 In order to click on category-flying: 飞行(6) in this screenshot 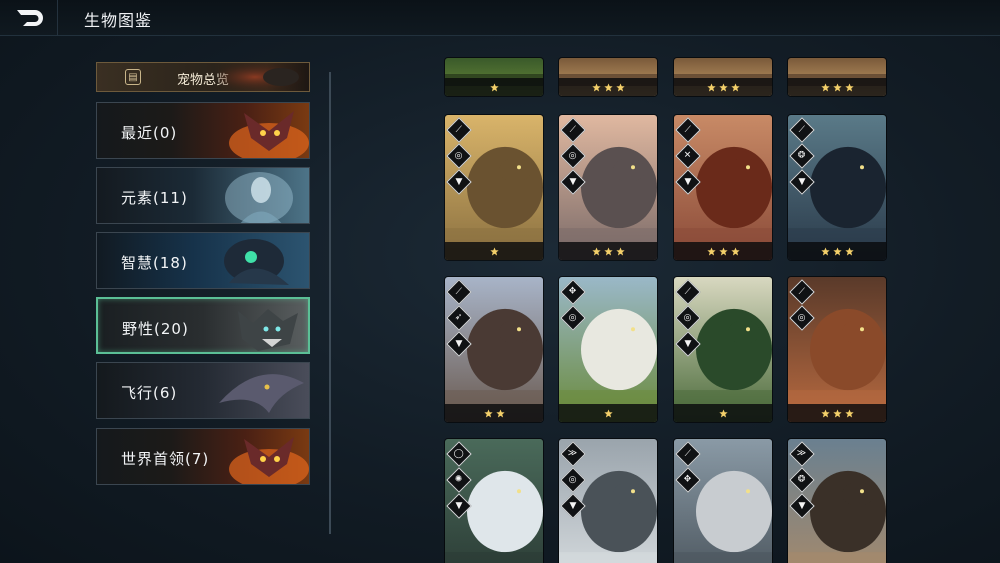, I will do `click(203, 390)`.